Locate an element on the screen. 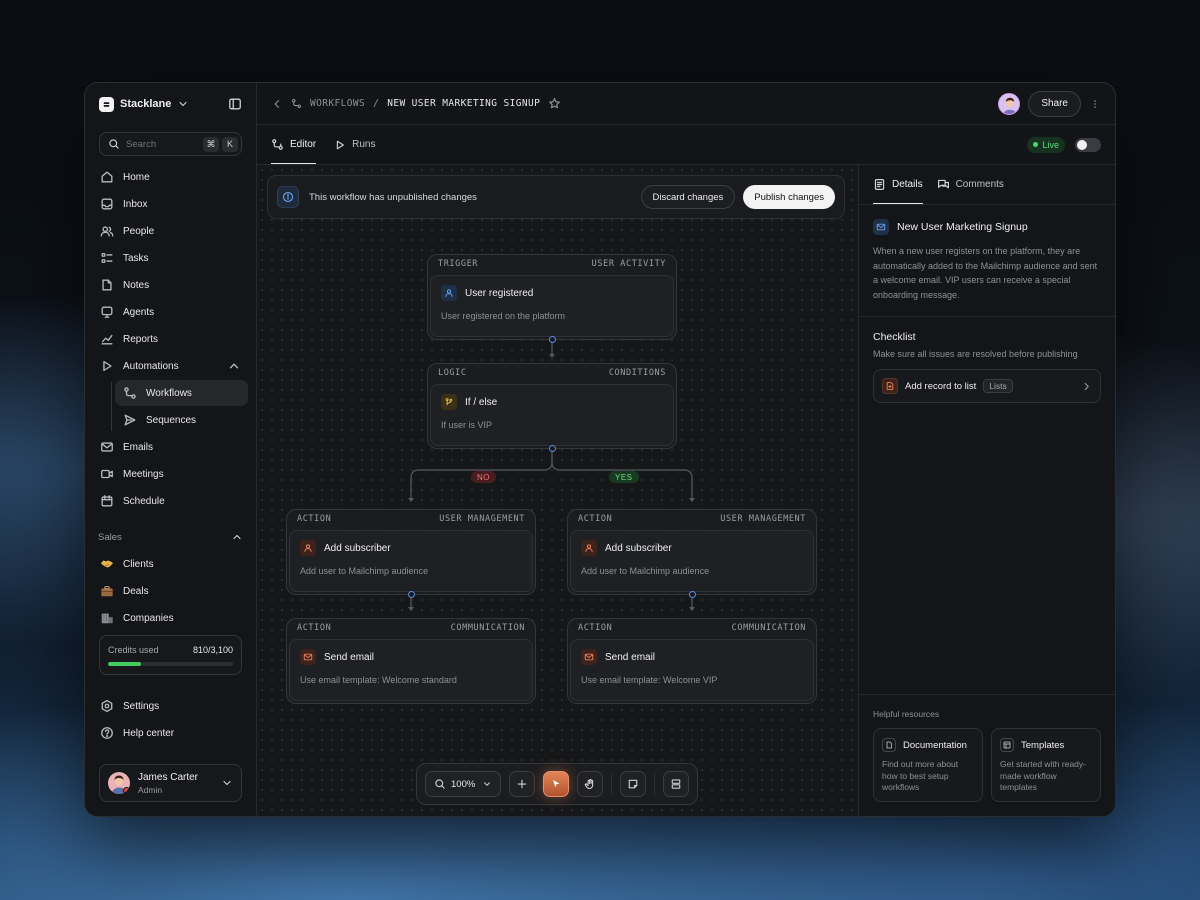 The width and height of the screenshot is (1200, 900). search-box: ⌘ K is located at coordinates (170, 144).